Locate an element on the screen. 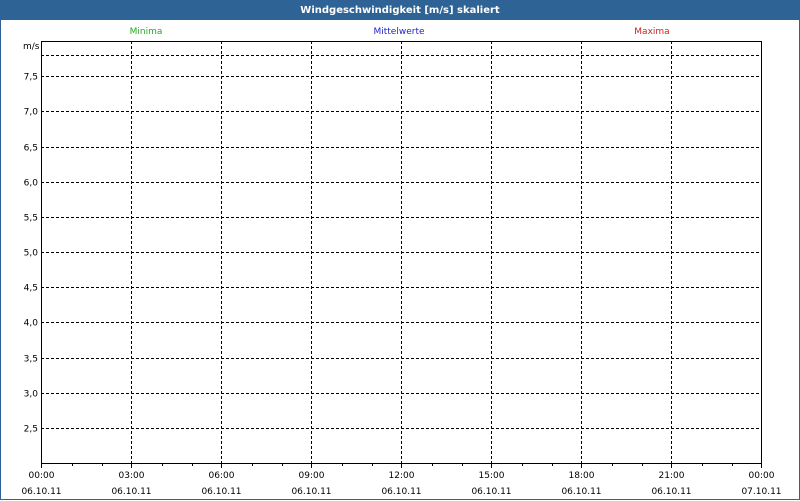 The height and width of the screenshot is (501, 800). x-tick-time: 03:00 is located at coordinates (132, 476).